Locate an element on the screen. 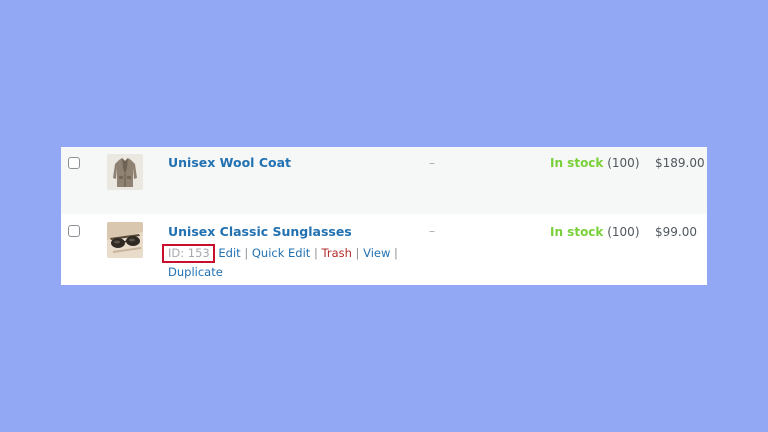  product-name-link: Unisex Wool Coat is located at coordinates (229, 162).